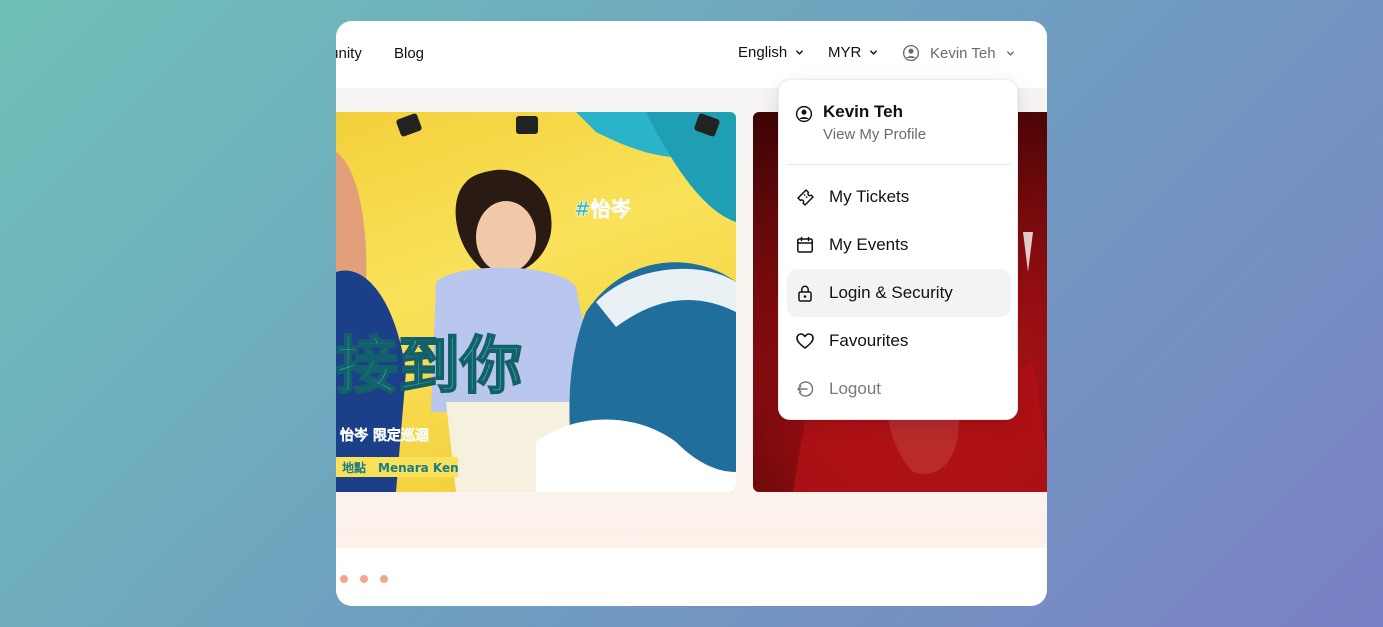  I want to click on lock-icon, so click(805, 293).